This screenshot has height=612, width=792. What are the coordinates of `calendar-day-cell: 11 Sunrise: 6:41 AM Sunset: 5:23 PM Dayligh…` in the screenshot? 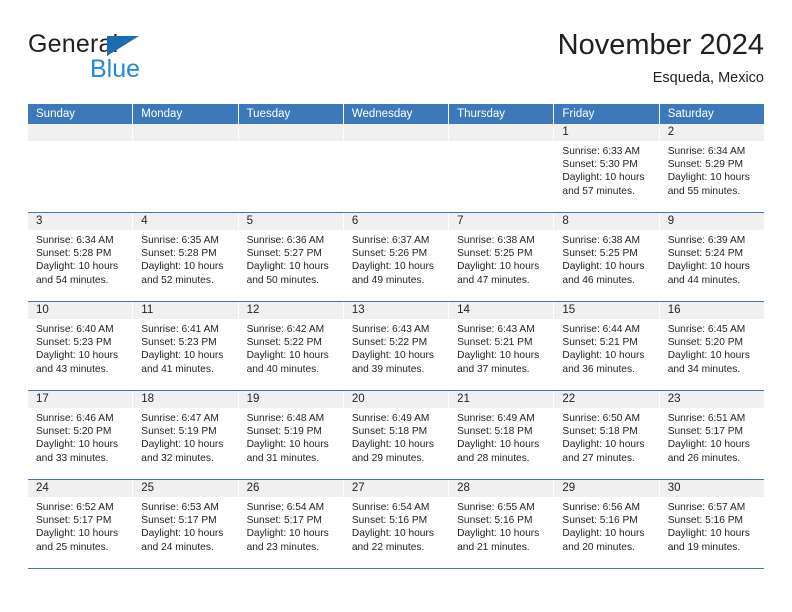 It's located at (185, 346).